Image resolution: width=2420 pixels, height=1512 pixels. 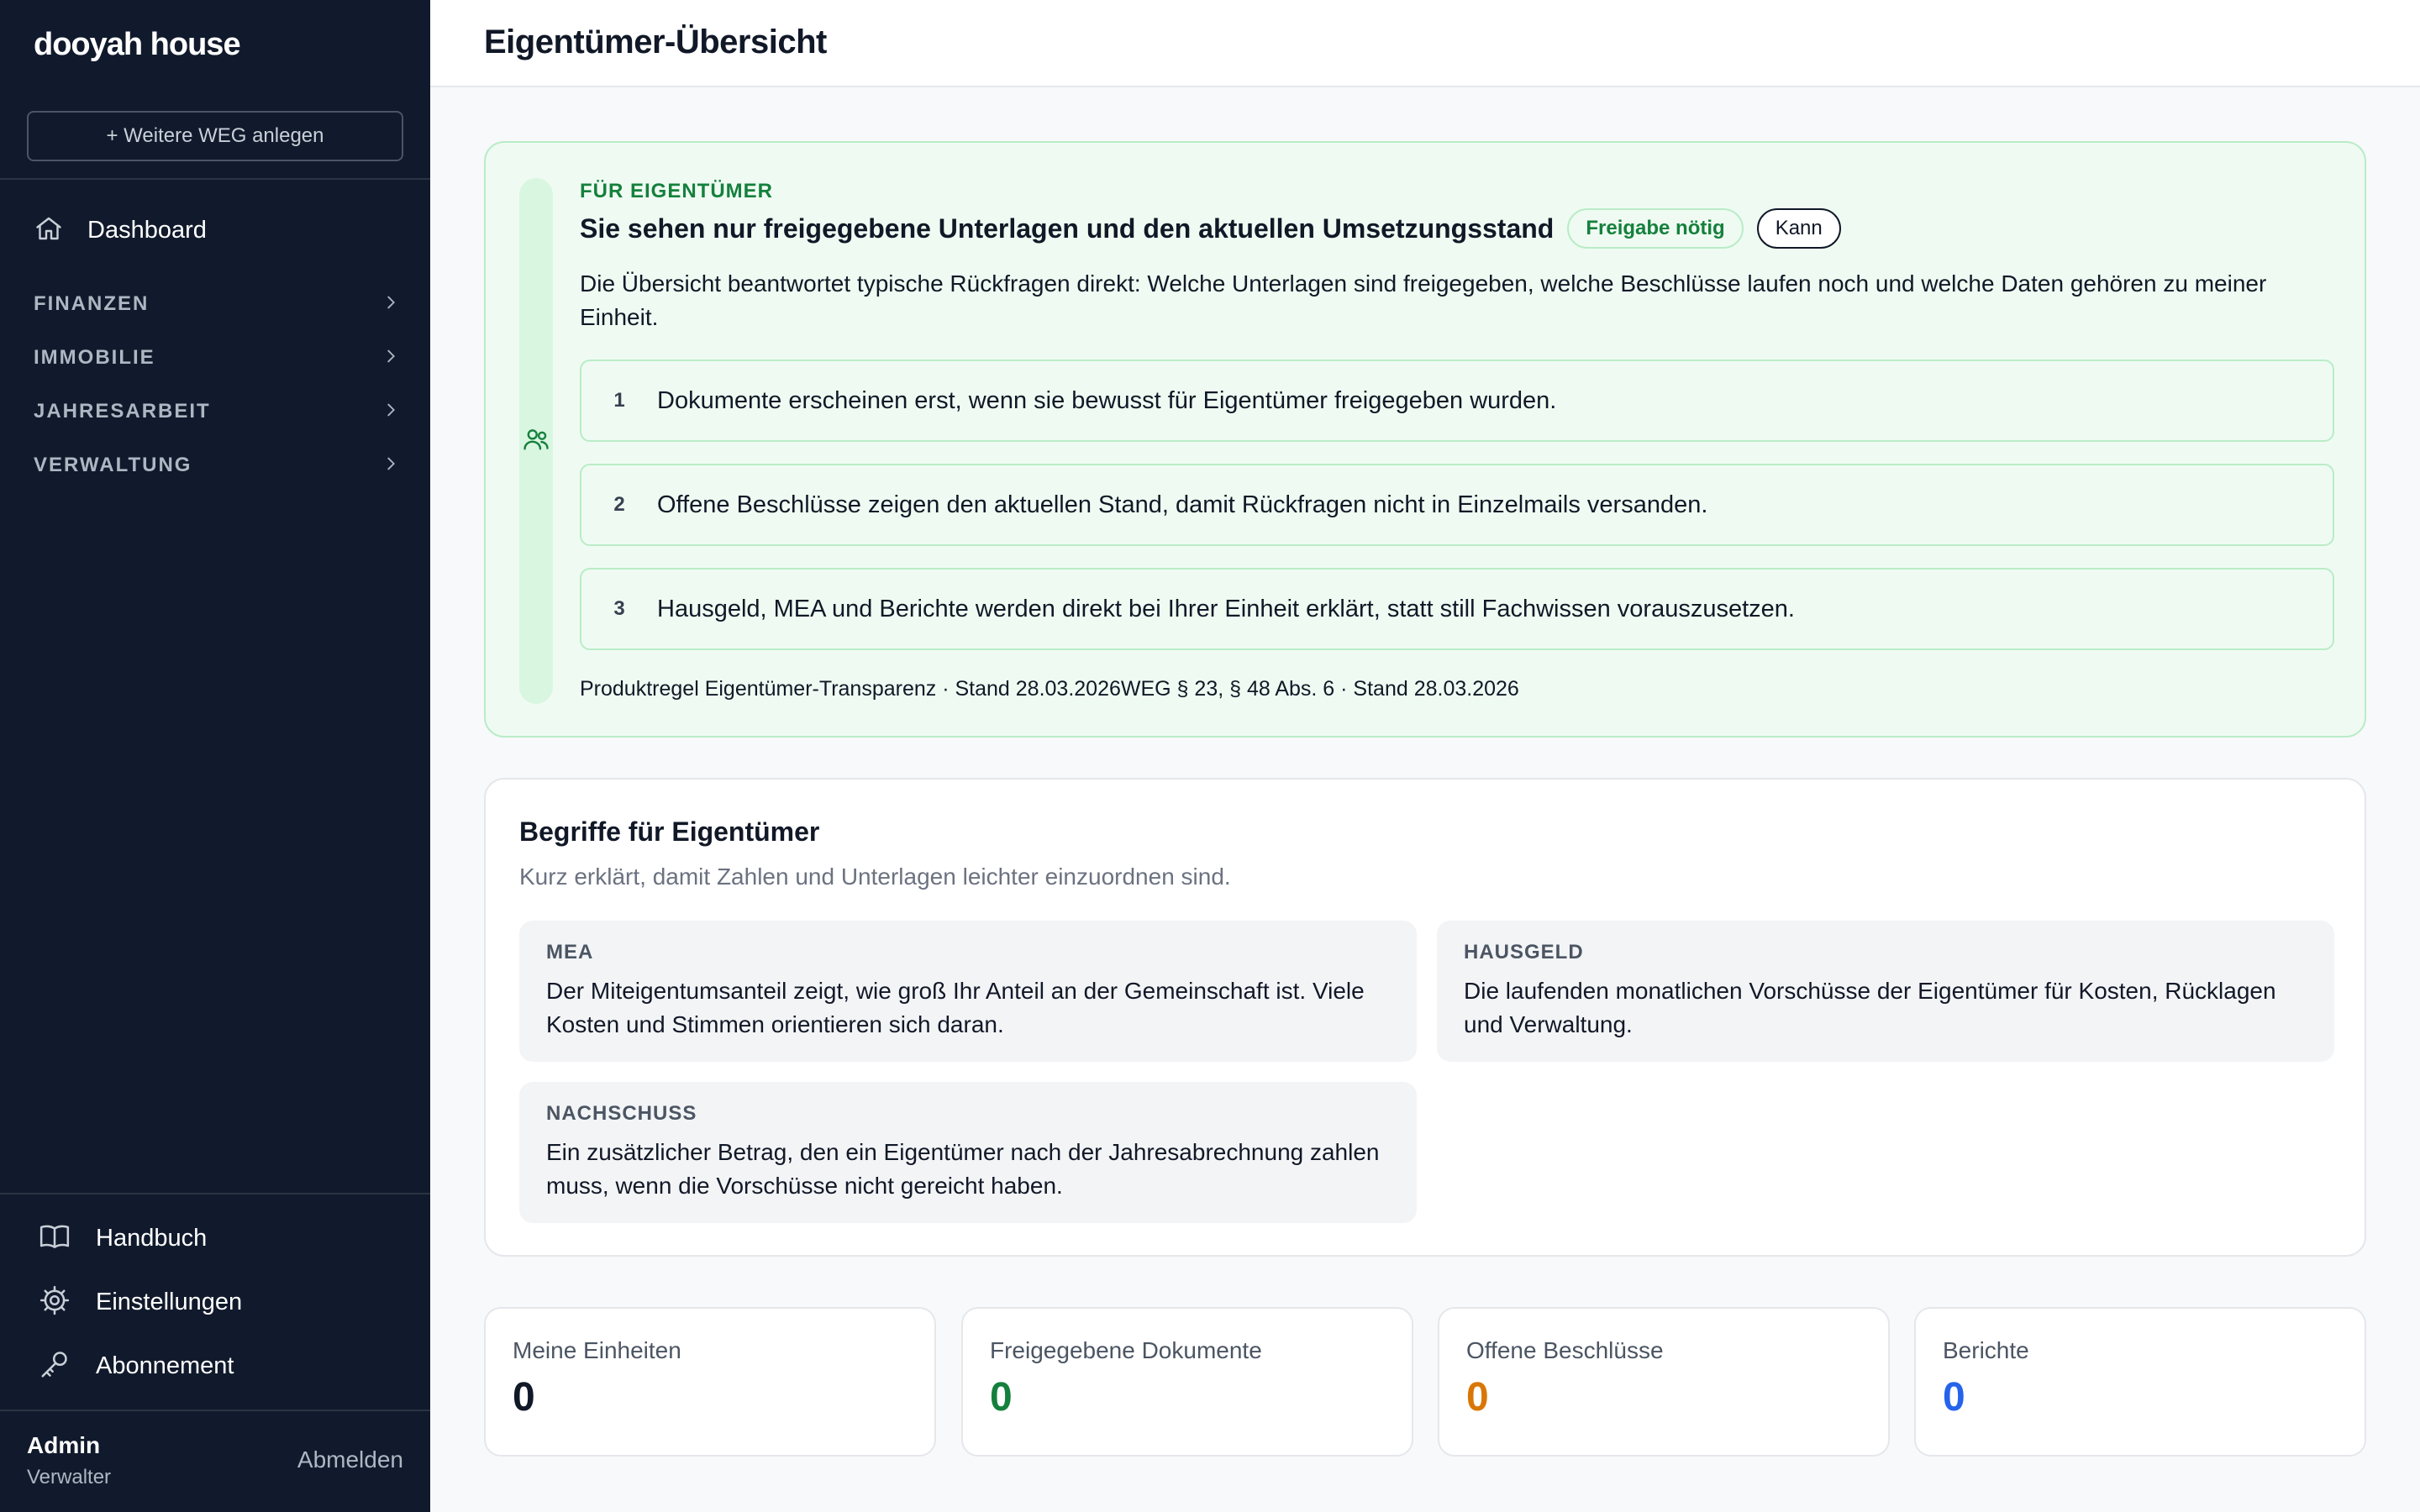 What do you see at coordinates (1986, 1350) in the screenshot?
I see `stat-label: Berichte` at bounding box center [1986, 1350].